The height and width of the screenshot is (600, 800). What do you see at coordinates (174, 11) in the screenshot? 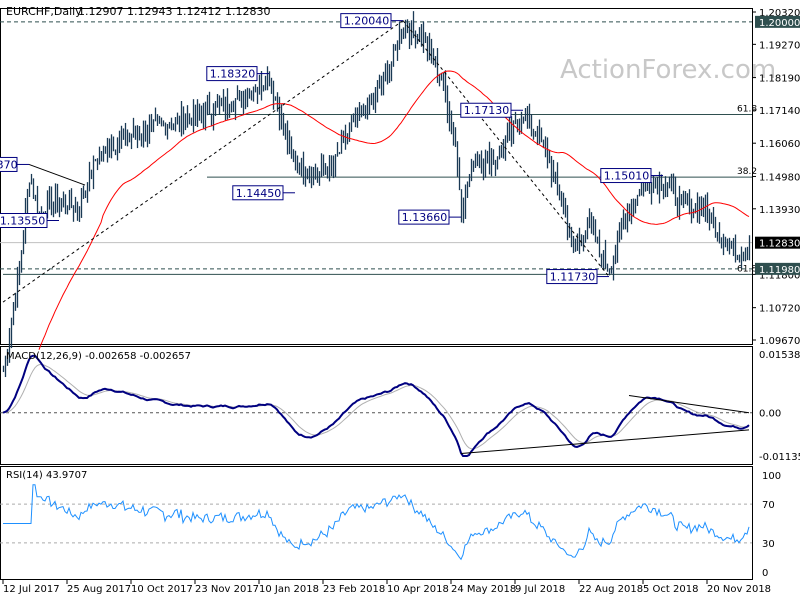
I see `chart-header-ohlc: 1.12907 1.12943 1.12412 1.12830` at bounding box center [174, 11].